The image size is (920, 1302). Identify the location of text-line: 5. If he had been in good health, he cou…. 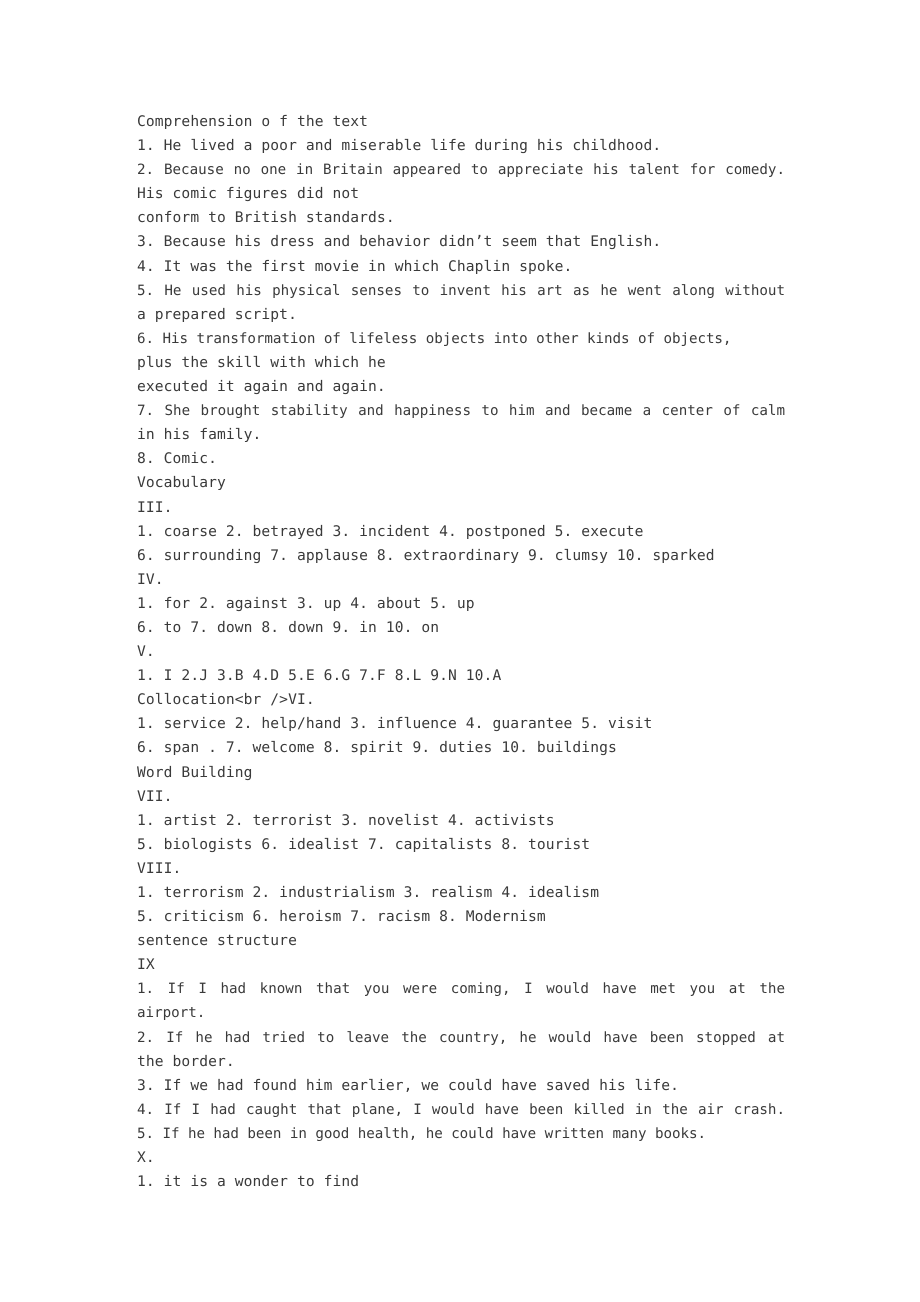
(421, 1133).